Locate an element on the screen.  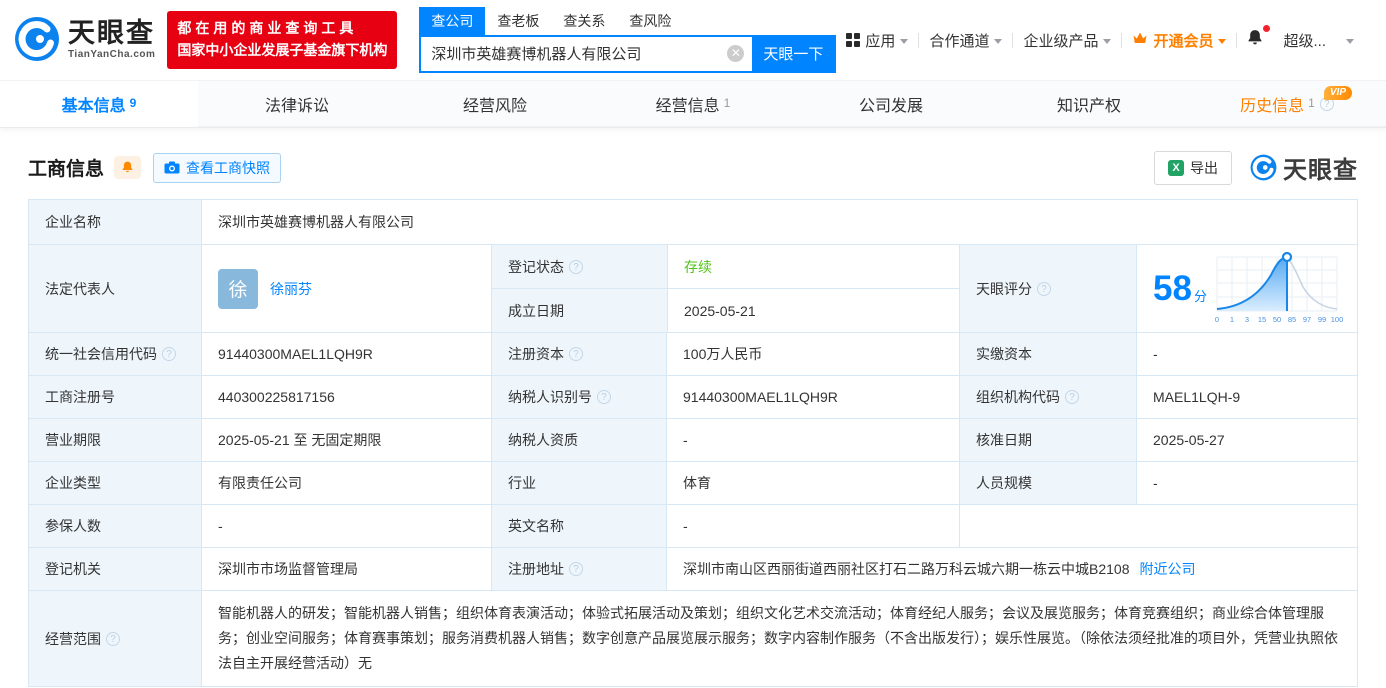
menu-vip-label: 开通会员 is located at coordinates (1183, 41).